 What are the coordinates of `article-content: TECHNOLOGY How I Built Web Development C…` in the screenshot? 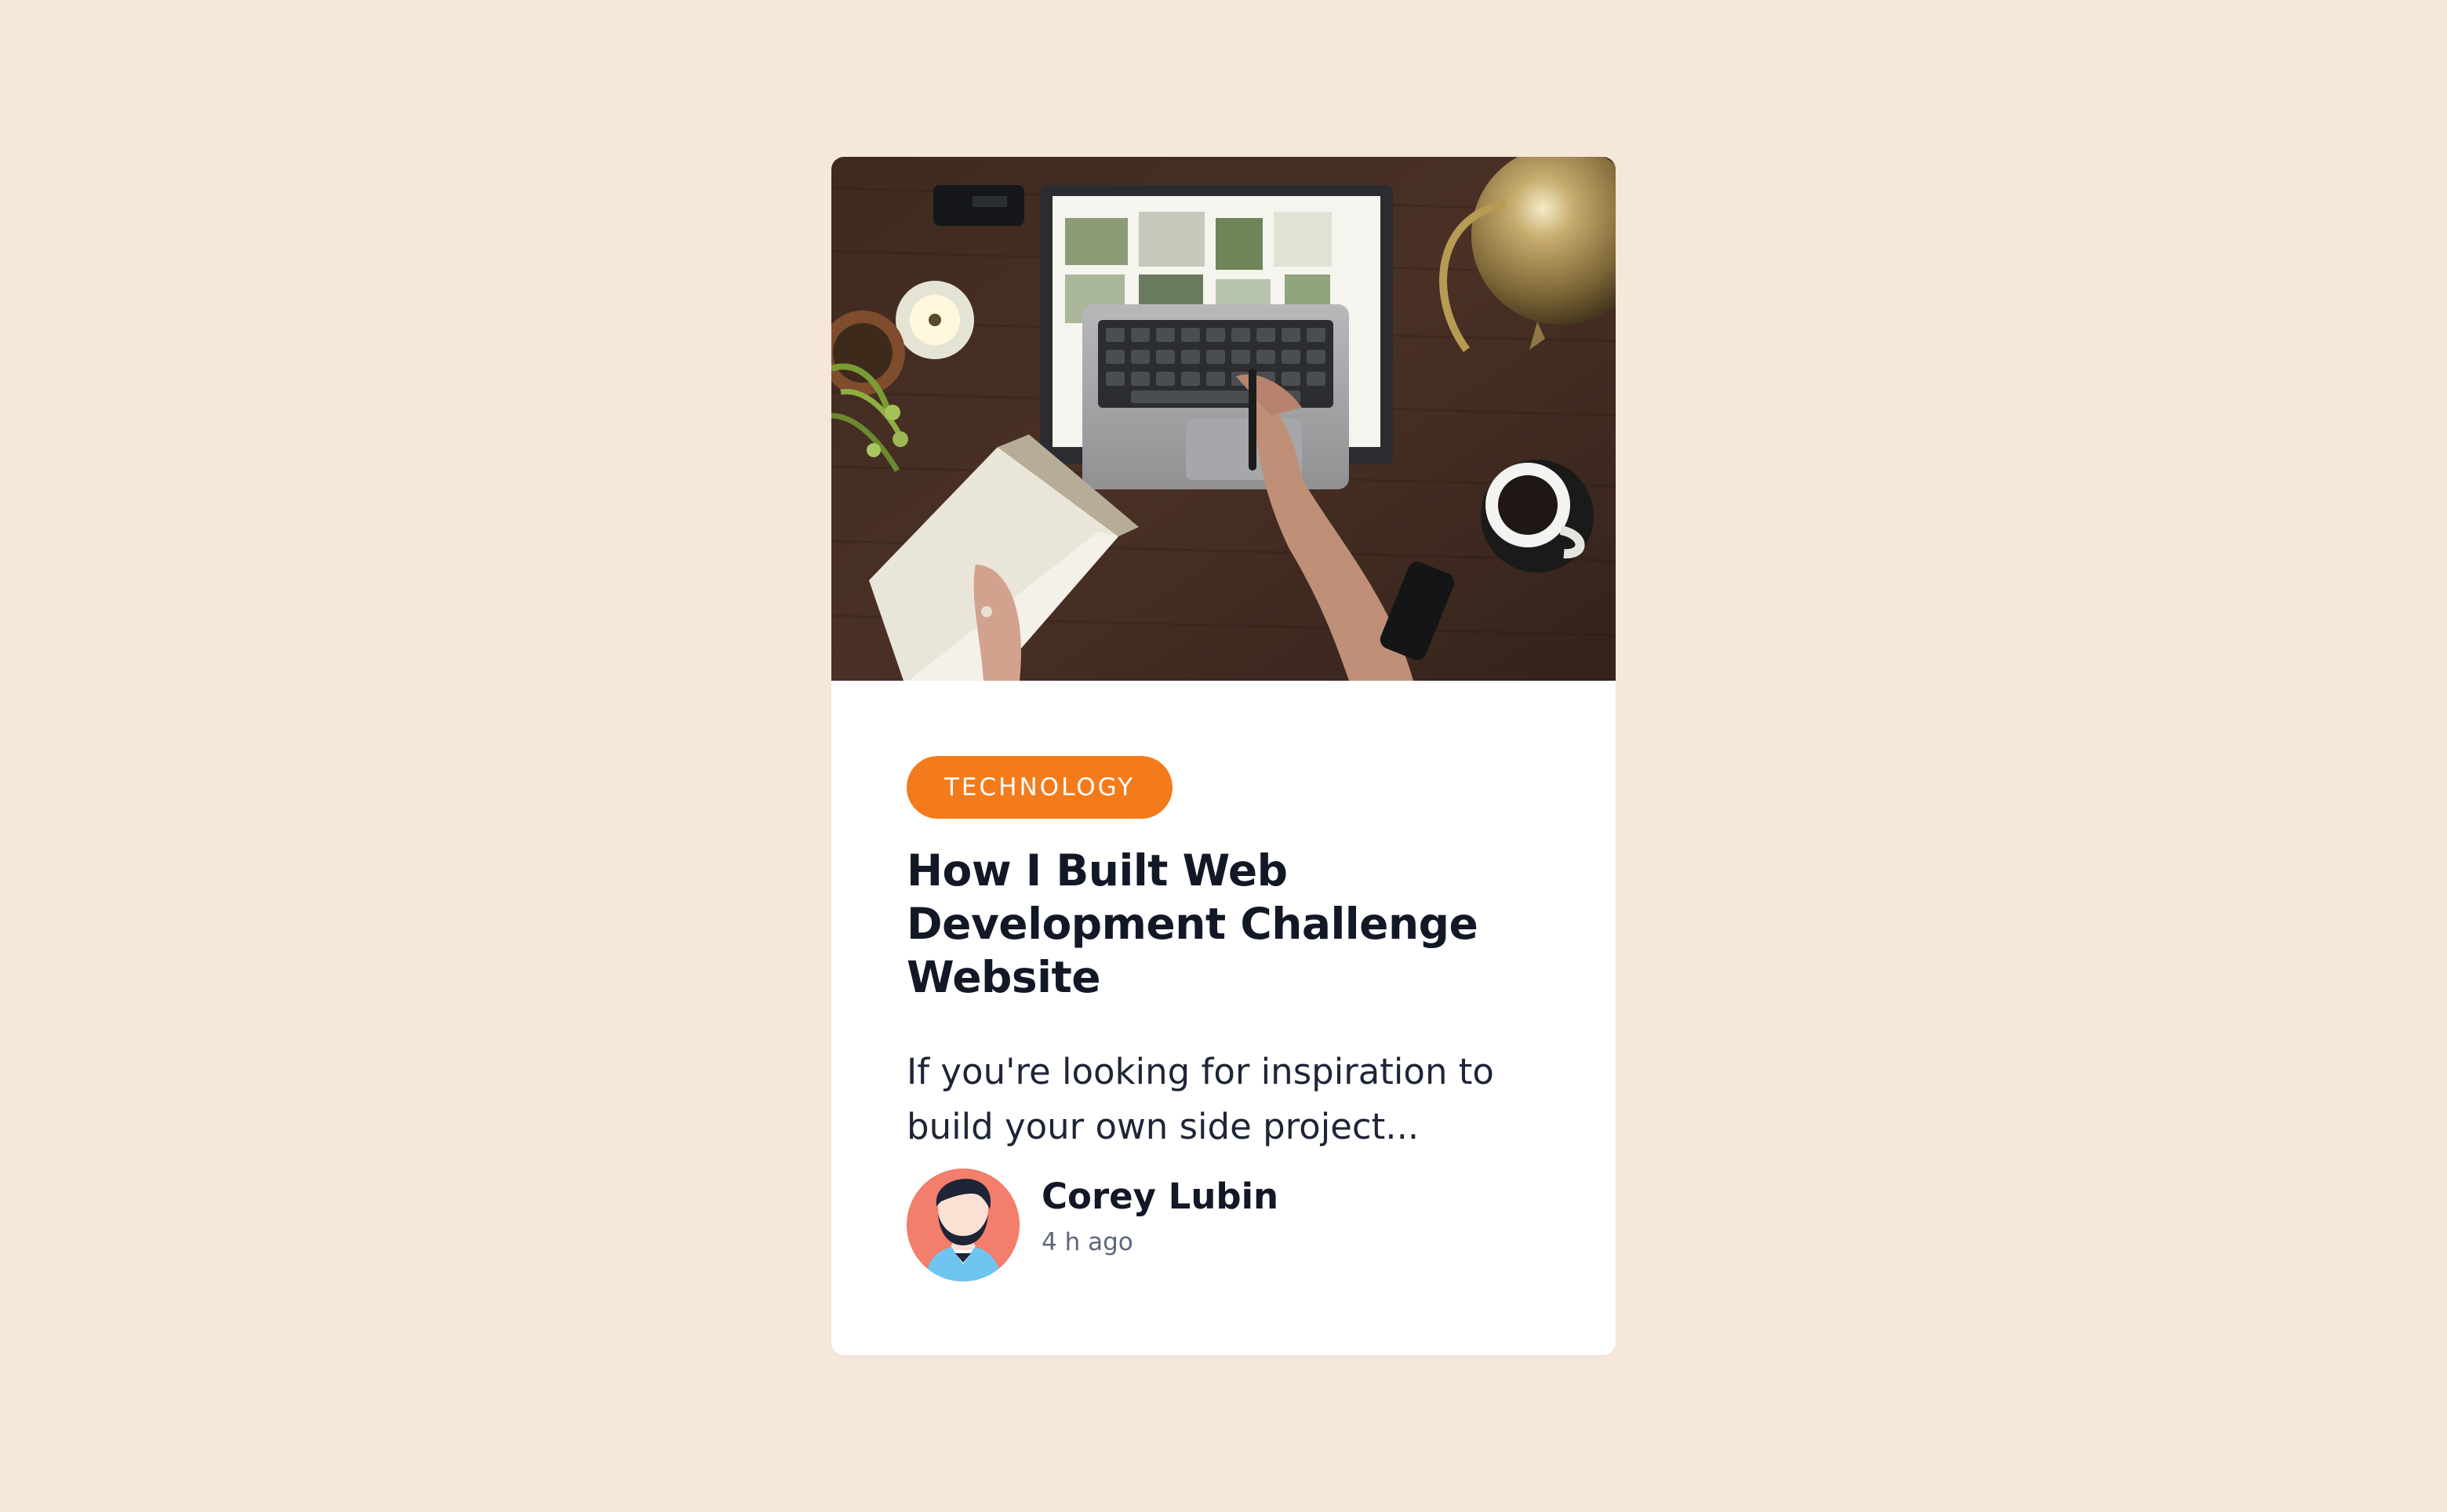 It's located at (1229, 955).